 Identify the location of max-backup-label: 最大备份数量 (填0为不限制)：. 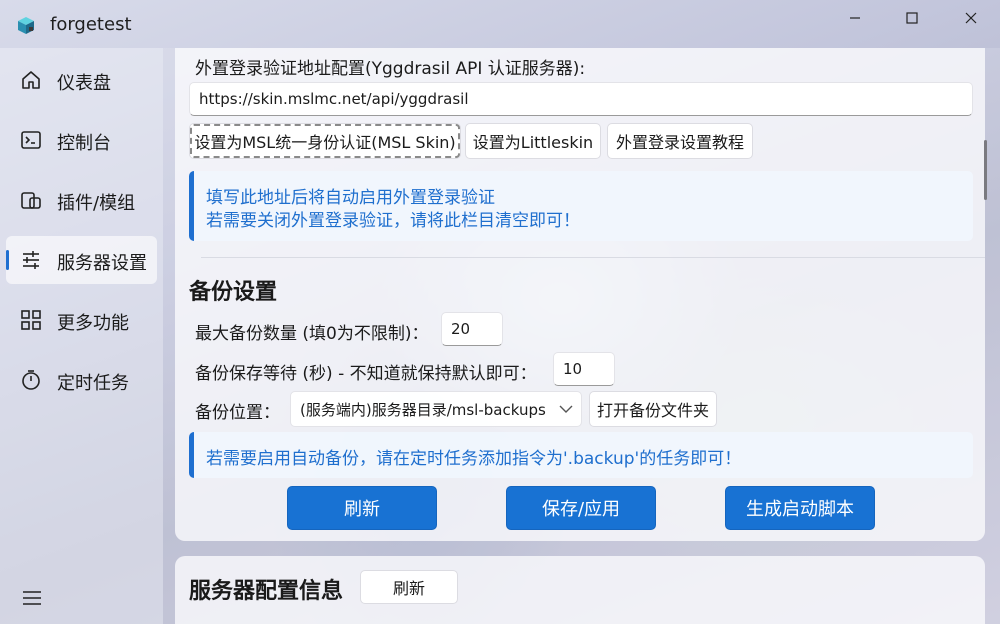
(312, 334).